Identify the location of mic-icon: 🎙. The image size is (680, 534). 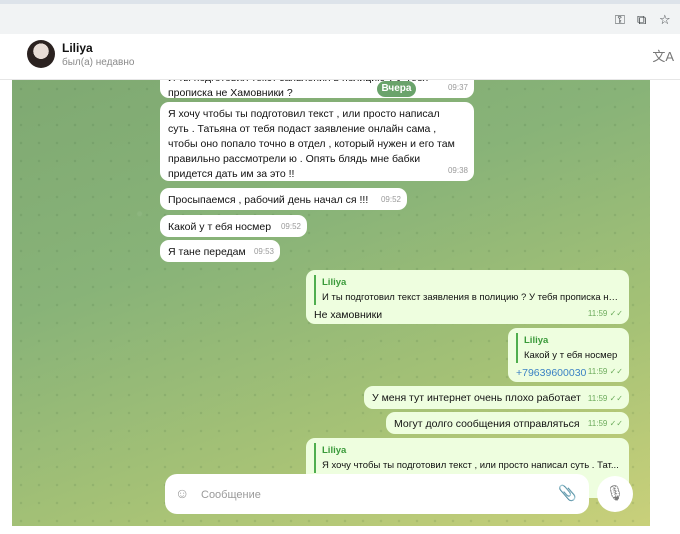
(615, 493).